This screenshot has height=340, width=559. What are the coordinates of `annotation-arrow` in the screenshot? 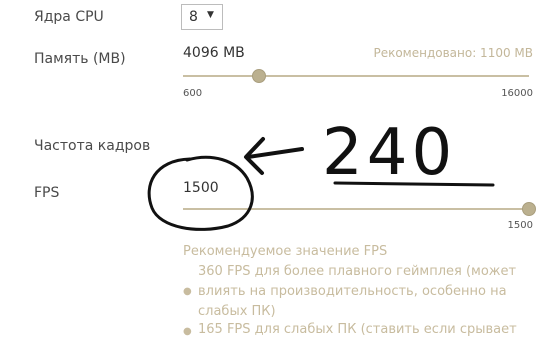 It's located at (275, 153).